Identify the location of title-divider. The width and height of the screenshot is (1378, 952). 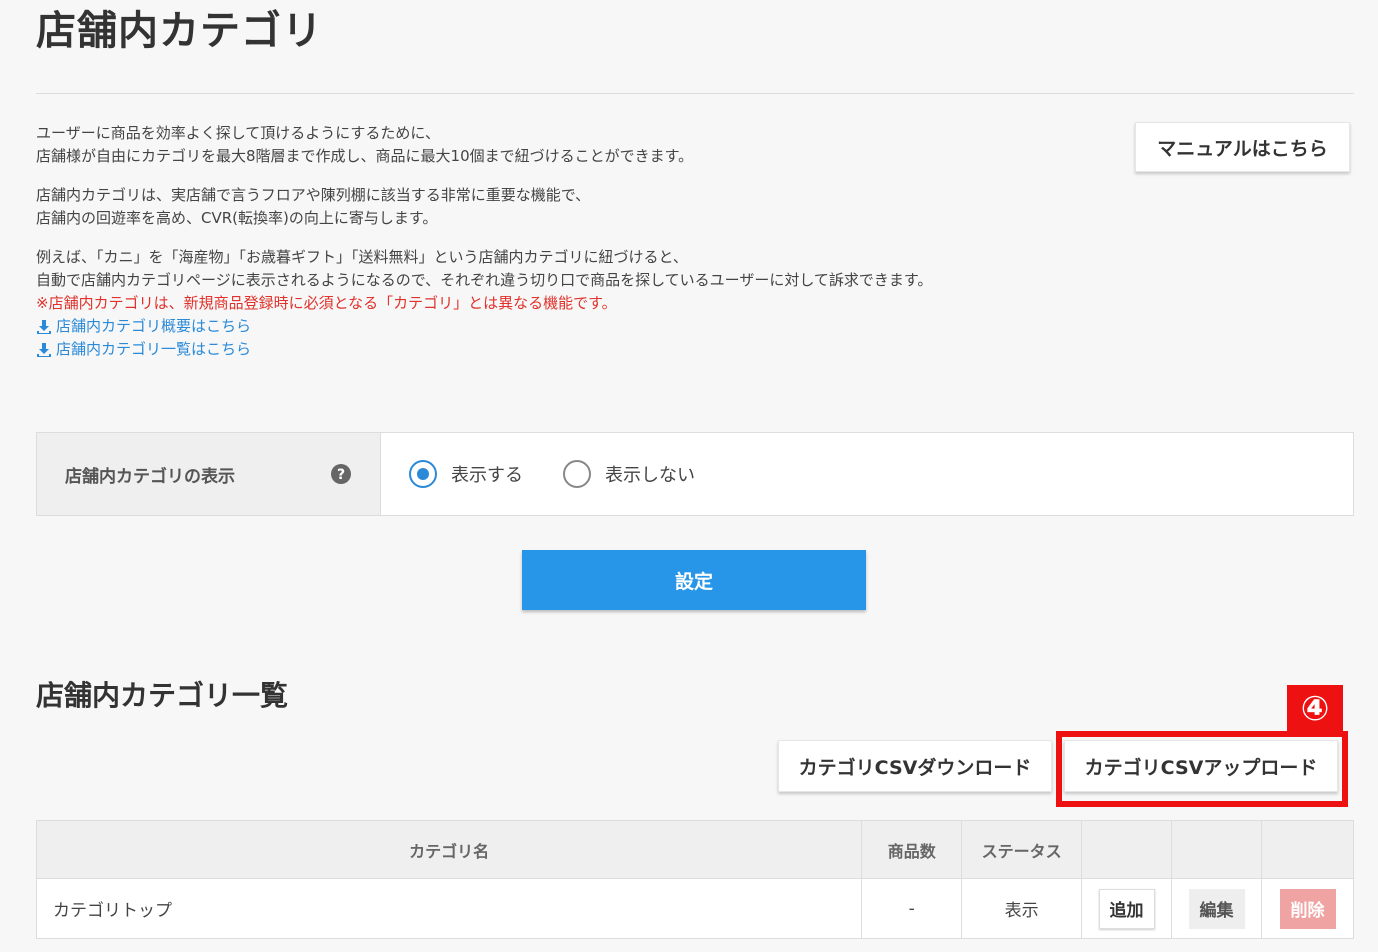
(695, 93).